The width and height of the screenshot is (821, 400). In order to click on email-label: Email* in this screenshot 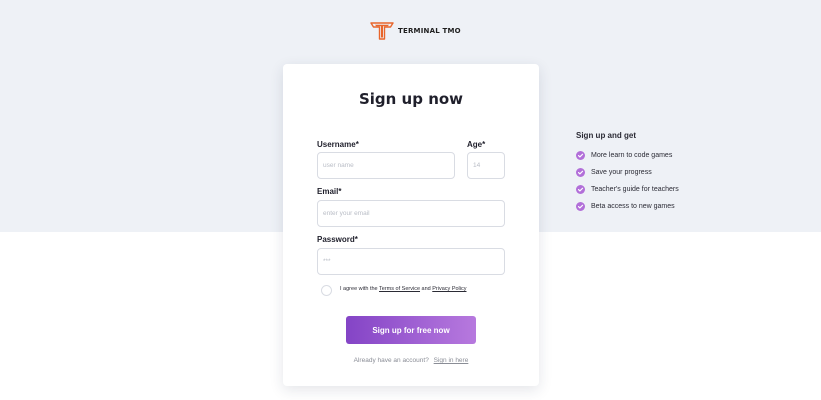, I will do `click(329, 191)`.